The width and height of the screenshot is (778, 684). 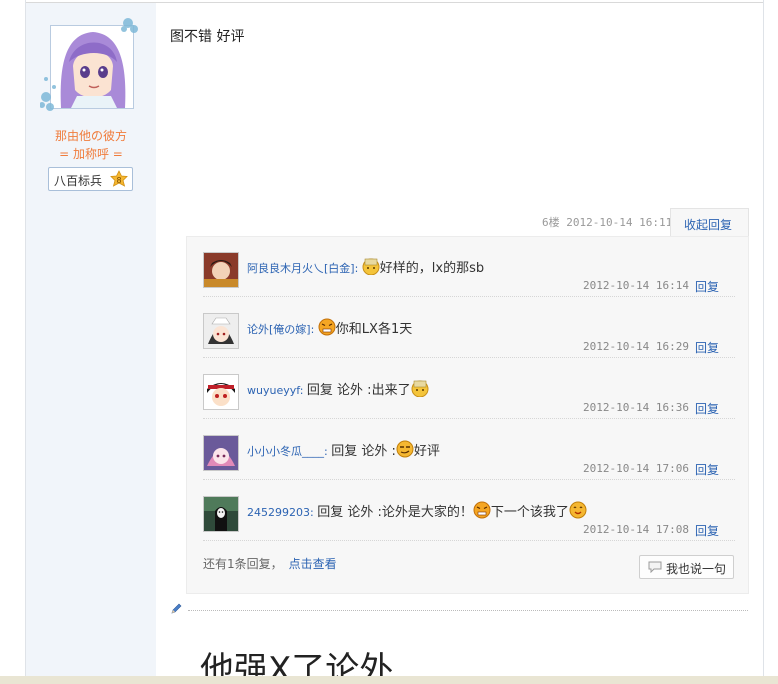 I want to click on reply-text: 好样的，lx的那sb, so click(x=432, y=268).